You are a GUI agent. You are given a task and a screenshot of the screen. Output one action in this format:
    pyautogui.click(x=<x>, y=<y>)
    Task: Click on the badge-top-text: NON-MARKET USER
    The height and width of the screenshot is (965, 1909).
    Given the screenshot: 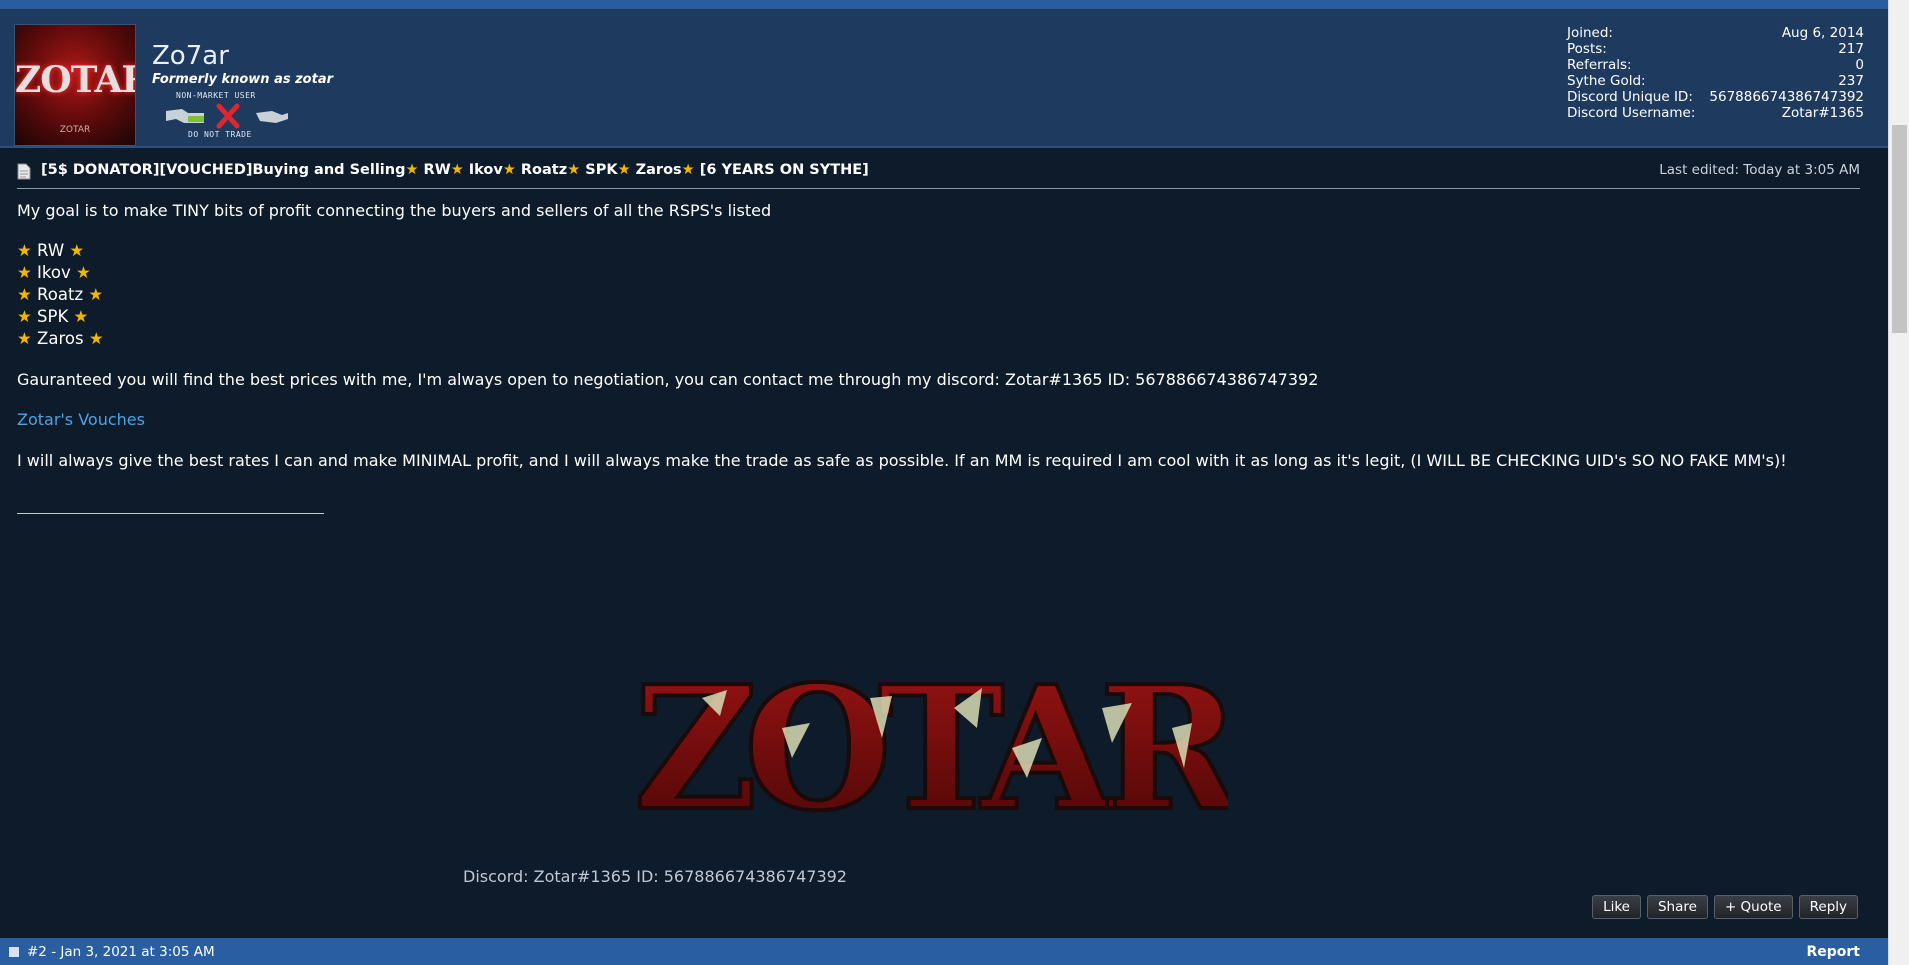 What is the action you would take?
    pyautogui.click(x=216, y=95)
    